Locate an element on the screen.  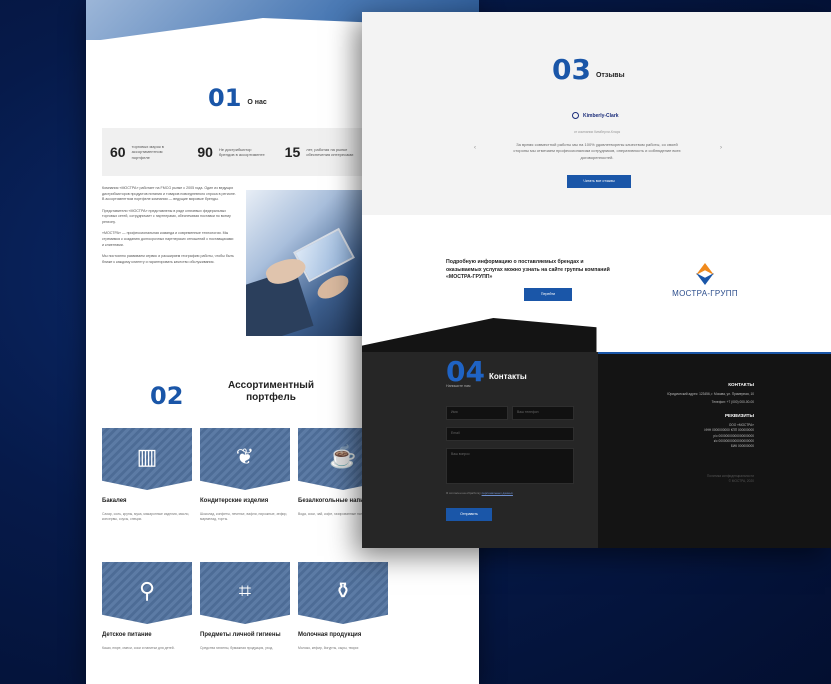
card-description: Молоко, кефир, йогурты, сыры, творог. is located at coordinates (329, 647).